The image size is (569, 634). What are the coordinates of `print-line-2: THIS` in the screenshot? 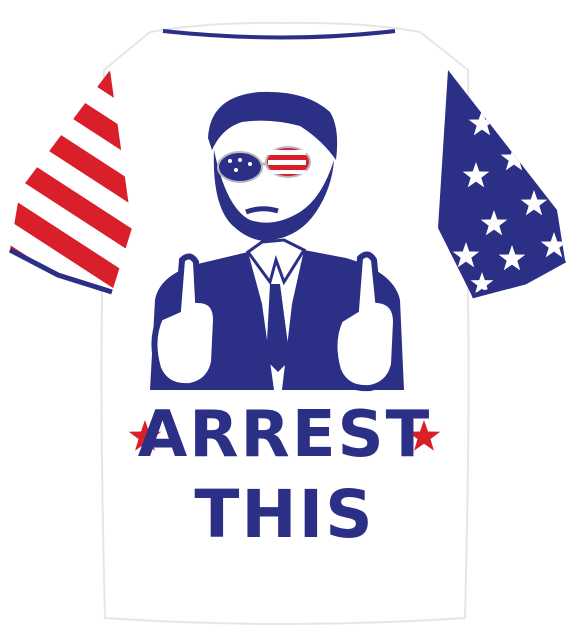 It's located at (284, 514).